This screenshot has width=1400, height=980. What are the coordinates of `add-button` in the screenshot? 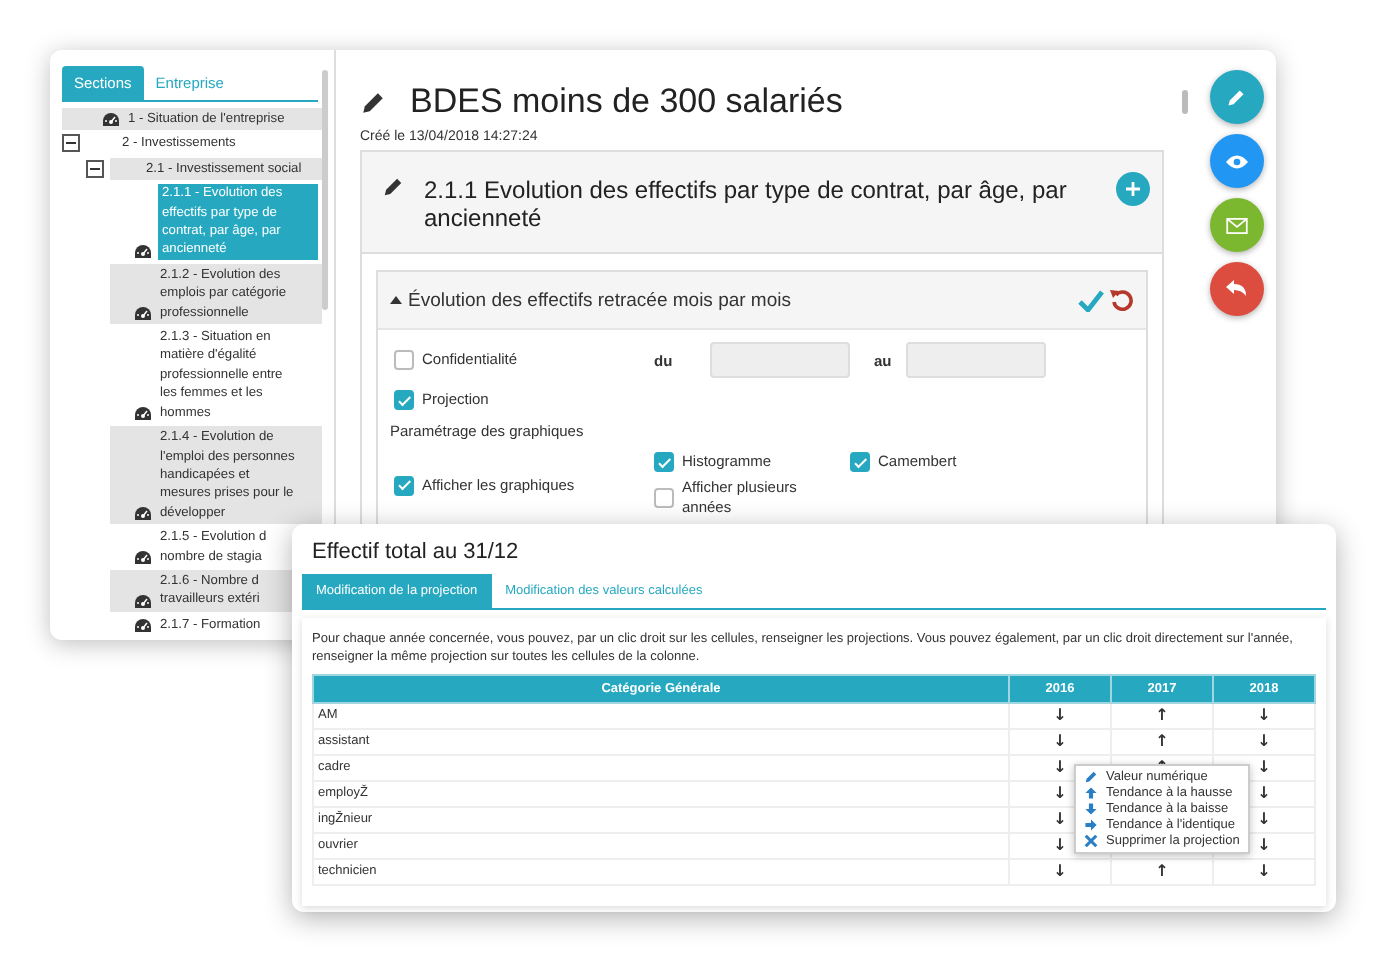 It's located at (1133, 189).